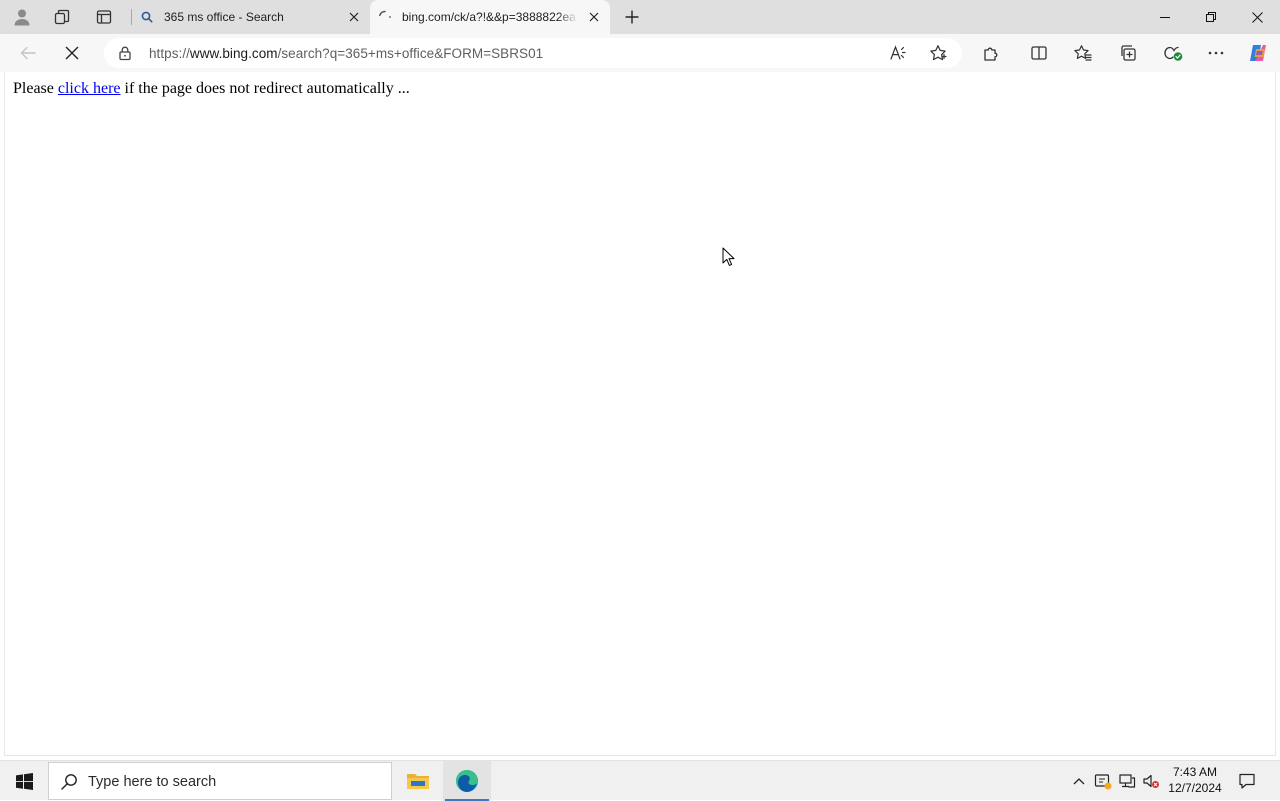 This screenshot has height=801, width=1280. I want to click on minimize-button, so click(1165, 17).